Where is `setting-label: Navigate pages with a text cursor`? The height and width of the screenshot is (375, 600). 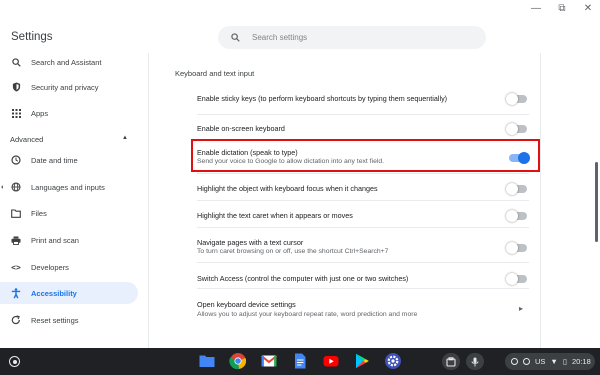 setting-label: Navigate pages with a text cursor is located at coordinates (250, 242).